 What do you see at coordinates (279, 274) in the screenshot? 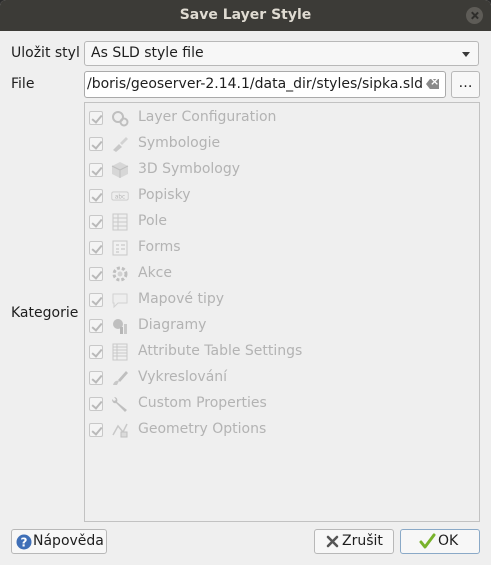
I see `category-item: Akce` at bounding box center [279, 274].